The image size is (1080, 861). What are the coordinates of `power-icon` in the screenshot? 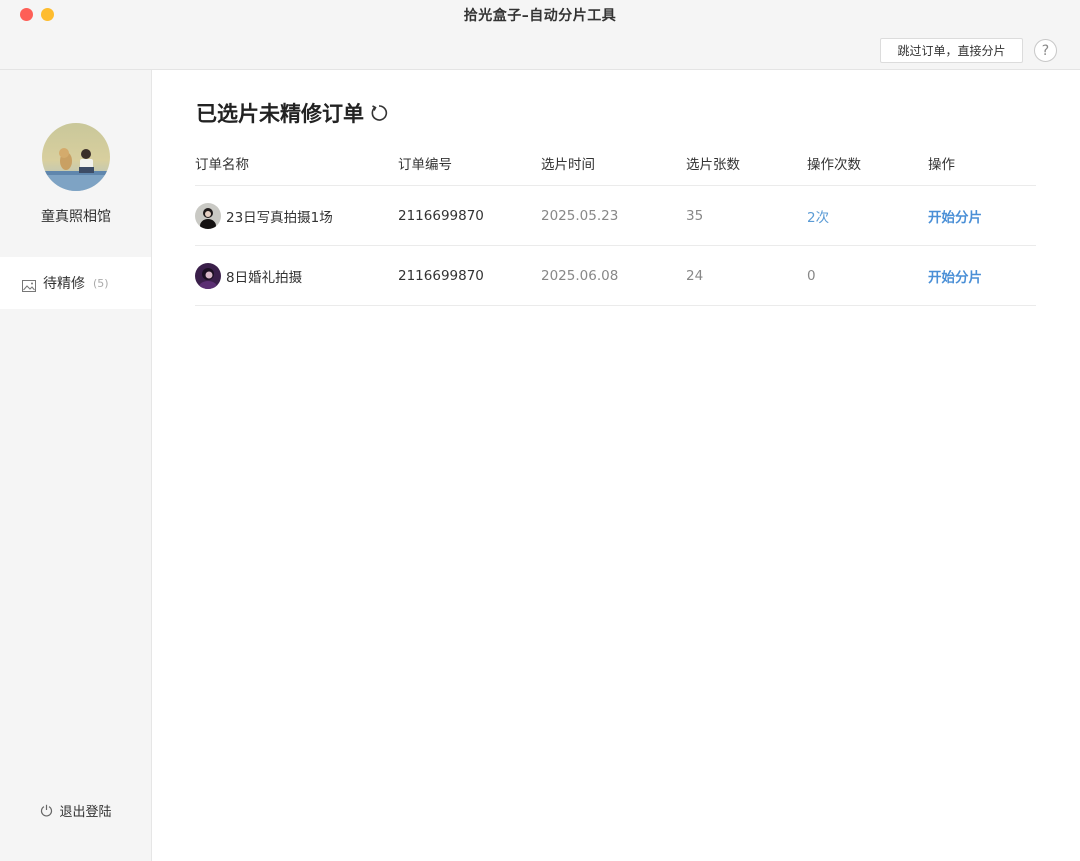 It's located at (46, 810).